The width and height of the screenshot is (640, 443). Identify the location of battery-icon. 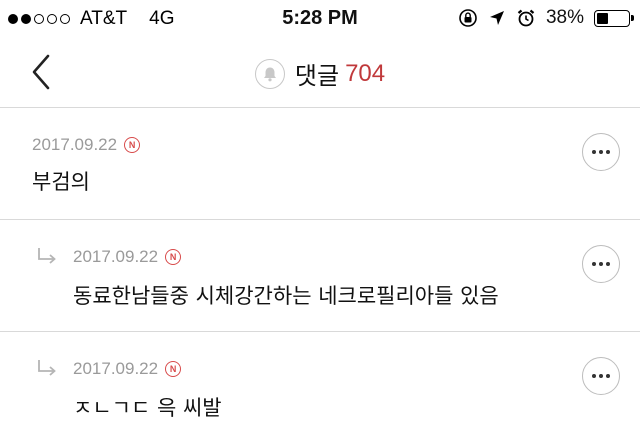
(614, 18).